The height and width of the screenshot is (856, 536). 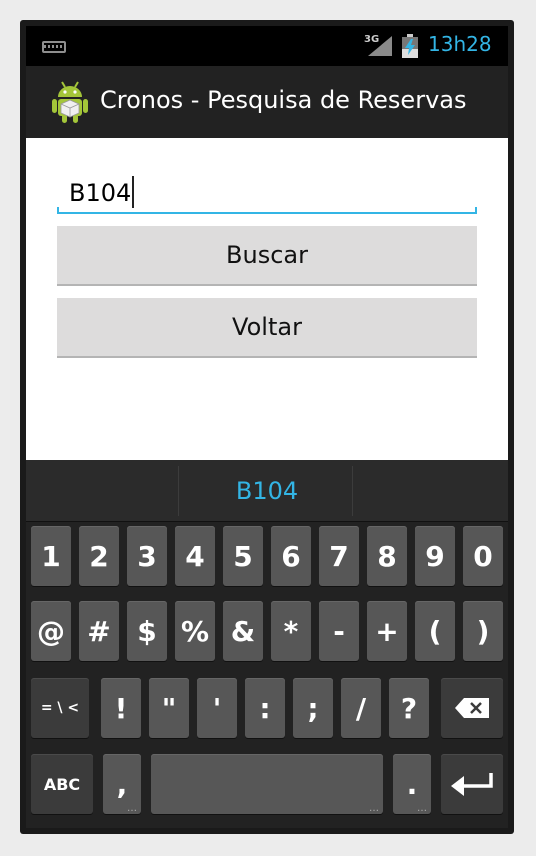 What do you see at coordinates (435, 556) in the screenshot?
I see `key-9: 9` at bounding box center [435, 556].